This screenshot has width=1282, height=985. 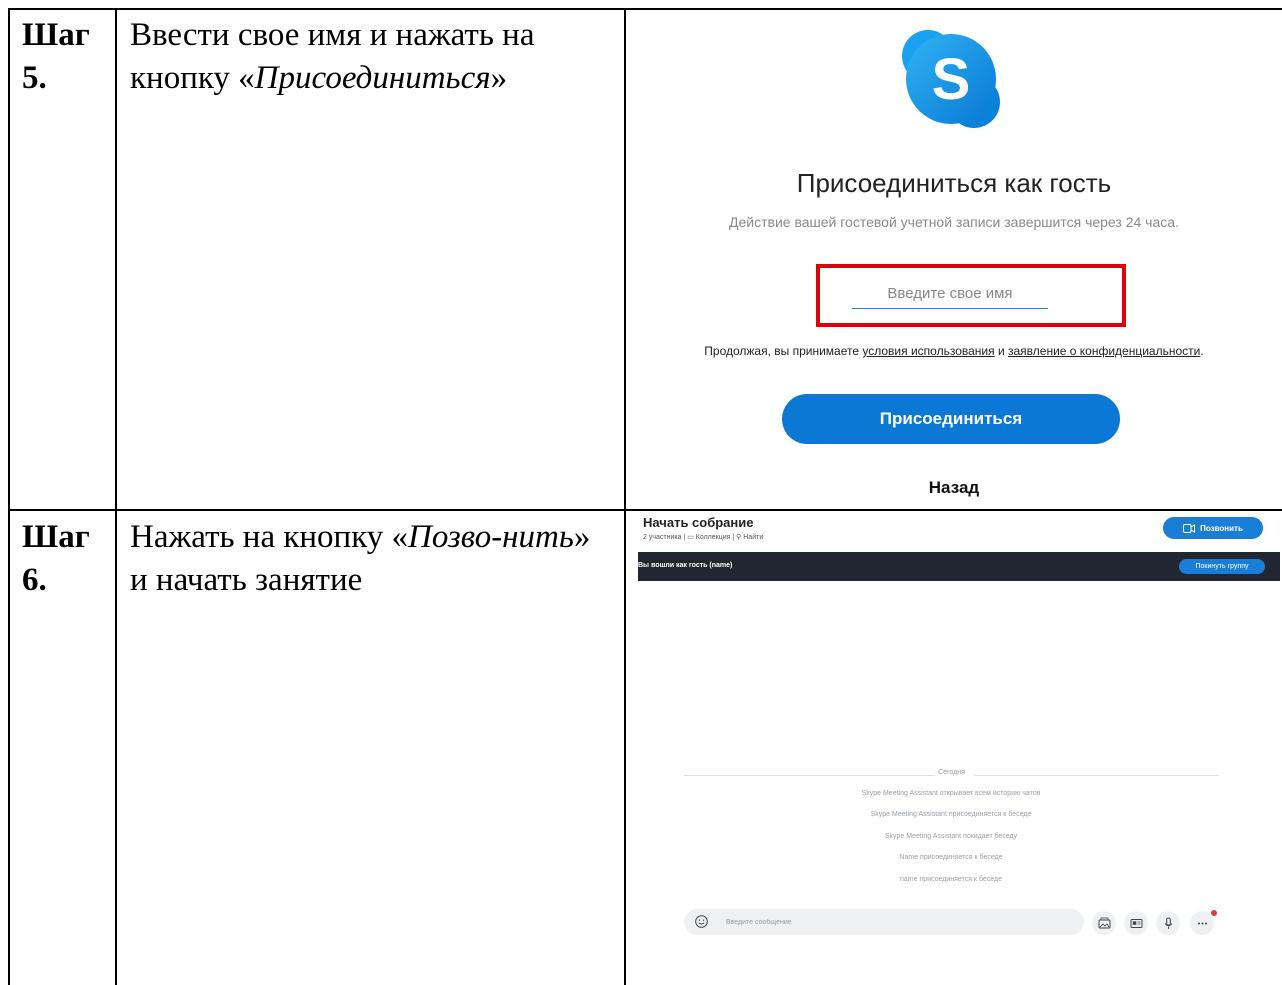 What do you see at coordinates (928, 351) in the screenshot?
I see `terms-of-use-link: условия использования` at bounding box center [928, 351].